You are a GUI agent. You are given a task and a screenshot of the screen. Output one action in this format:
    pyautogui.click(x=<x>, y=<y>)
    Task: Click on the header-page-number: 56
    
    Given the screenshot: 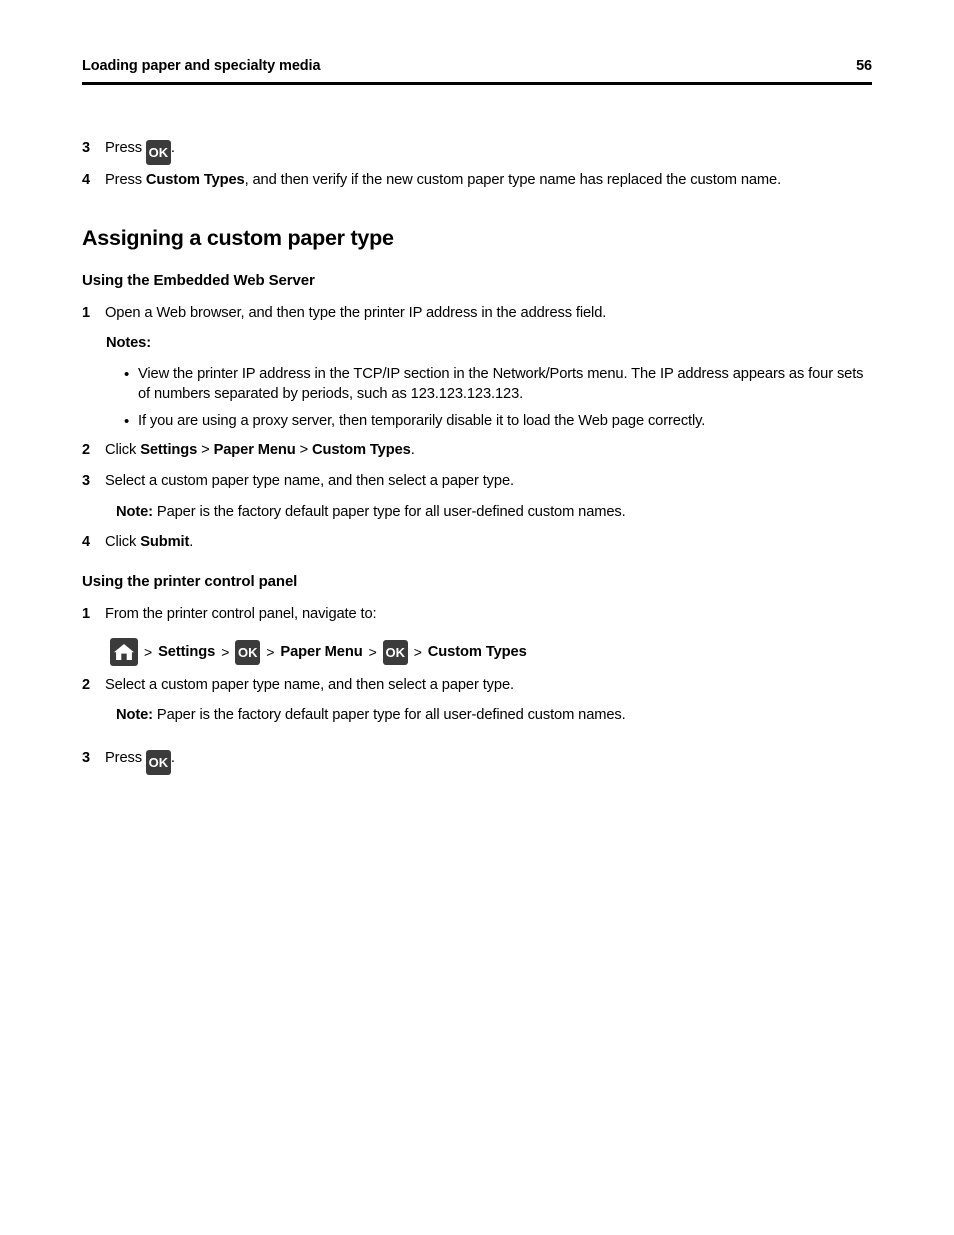 What is the action you would take?
    pyautogui.click(x=864, y=66)
    